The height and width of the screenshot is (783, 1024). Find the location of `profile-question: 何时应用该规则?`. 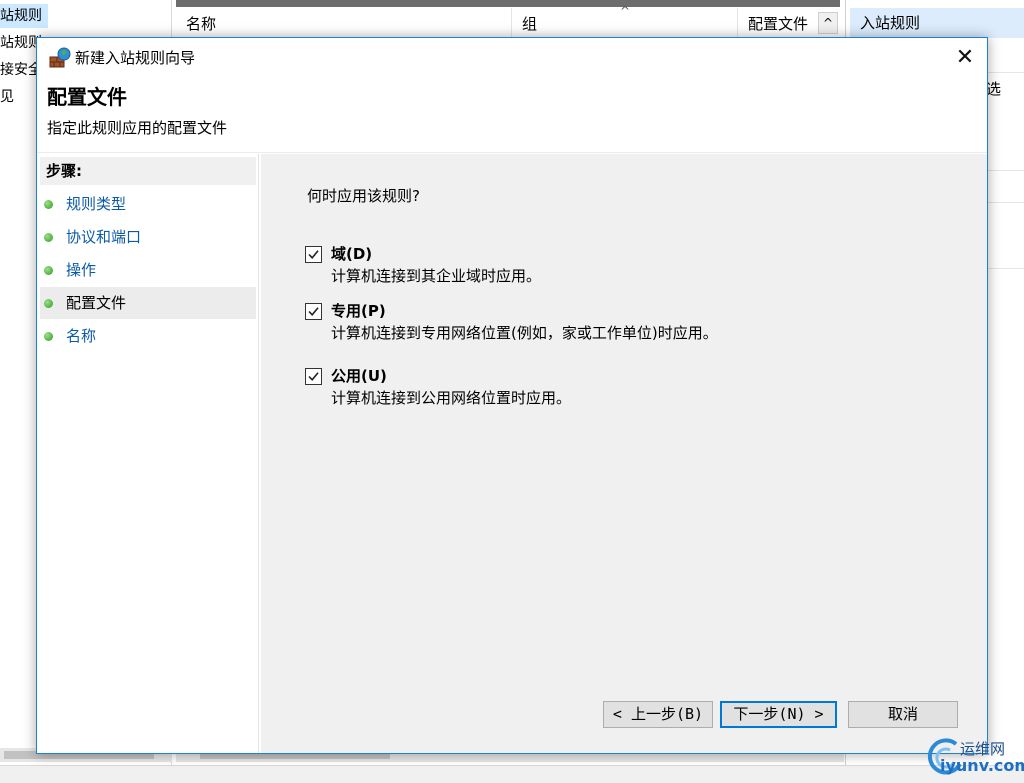

profile-question: 何时应用该规则? is located at coordinates (363, 196).